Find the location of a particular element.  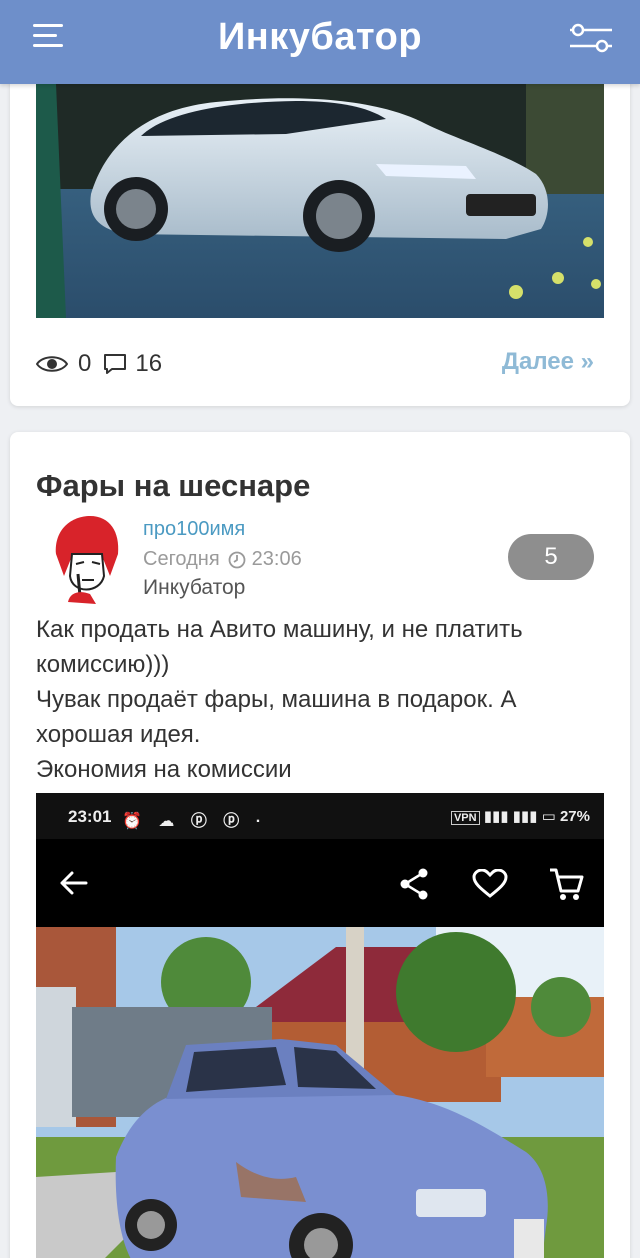

signal-icon: ▮▮▮ ▮▮▮ is located at coordinates (512, 816).